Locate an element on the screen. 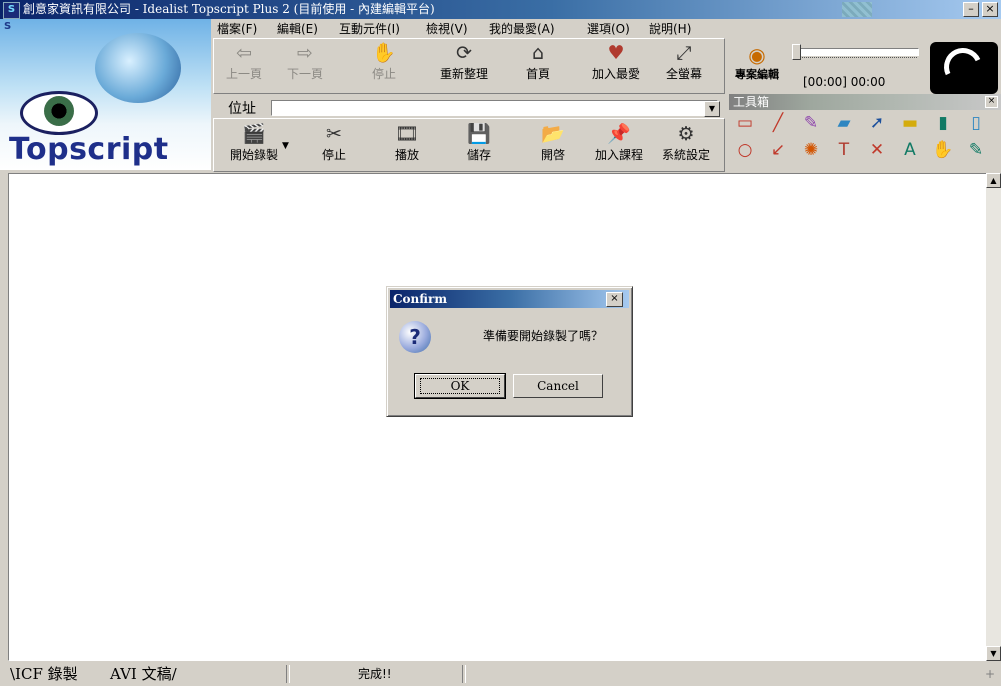 The height and width of the screenshot is (686, 1001). menu-favorites: 我的最愛(A) is located at coordinates (522, 28).